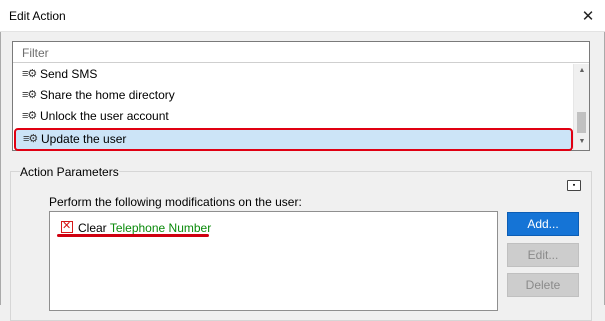 The width and height of the screenshot is (605, 321). Describe the element at coordinates (69, 74) in the screenshot. I see `list-item-label: Send SMS` at that location.